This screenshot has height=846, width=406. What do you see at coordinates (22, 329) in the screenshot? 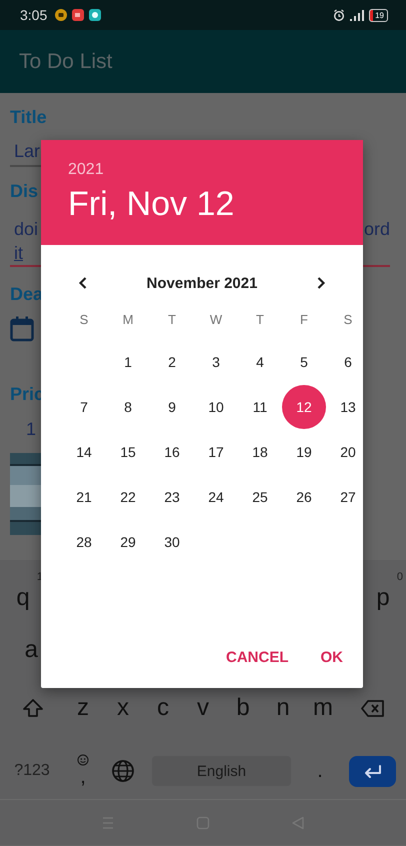
I see `calendar-icon` at bounding box center [22, 329].